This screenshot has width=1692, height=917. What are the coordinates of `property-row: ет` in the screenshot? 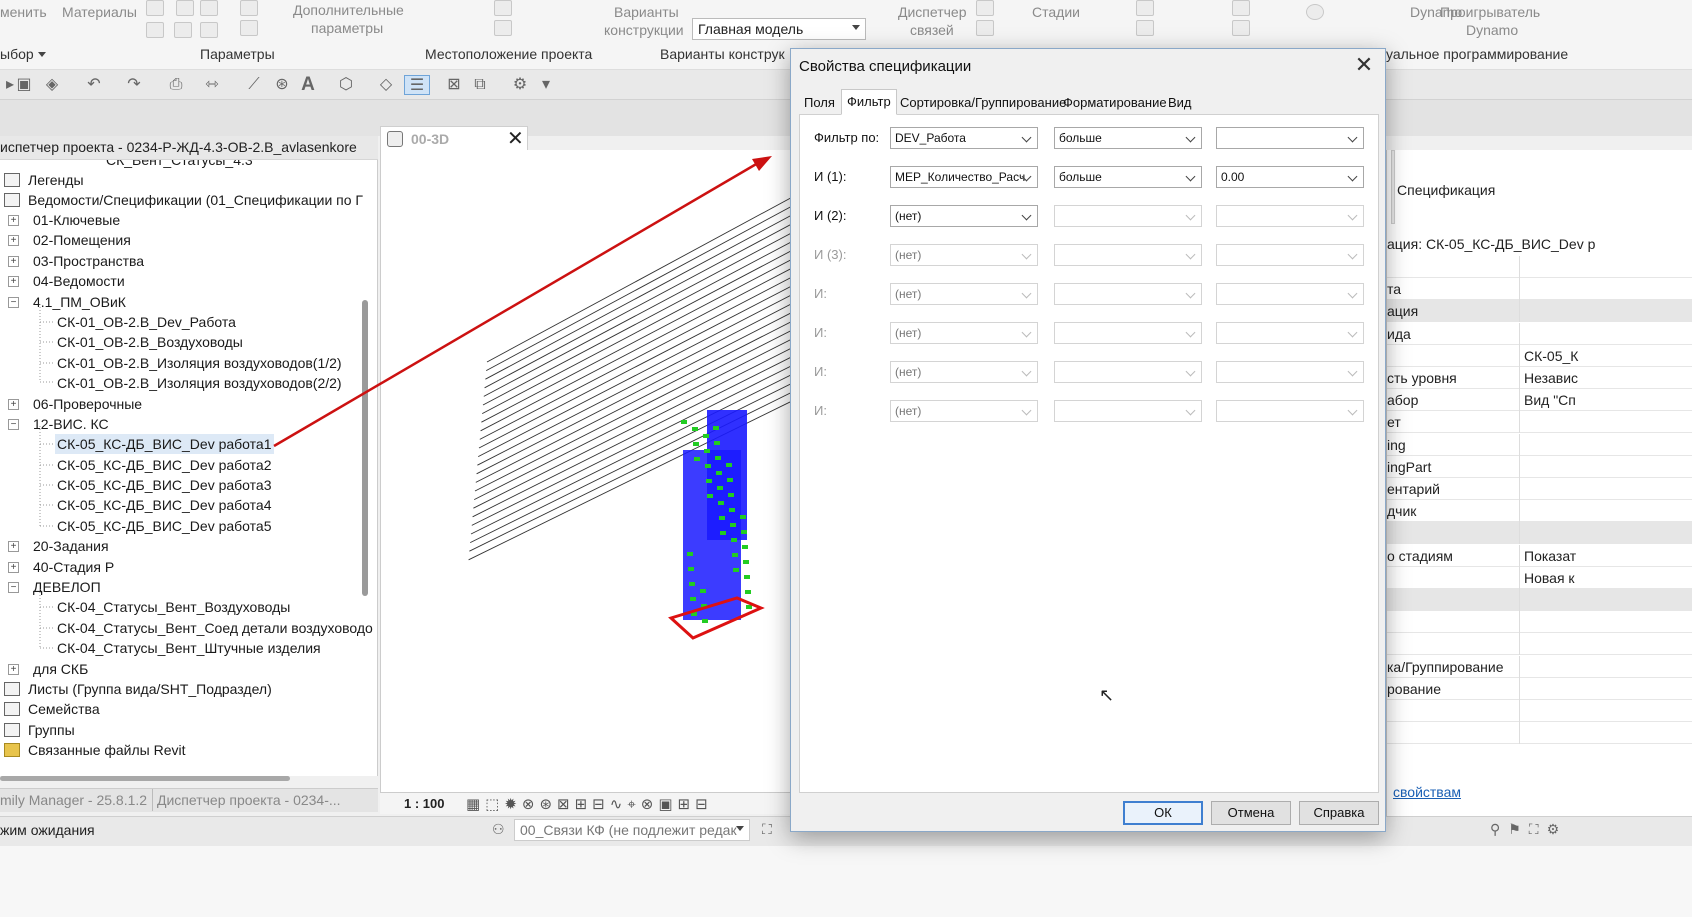 It's located at (1539, 422).